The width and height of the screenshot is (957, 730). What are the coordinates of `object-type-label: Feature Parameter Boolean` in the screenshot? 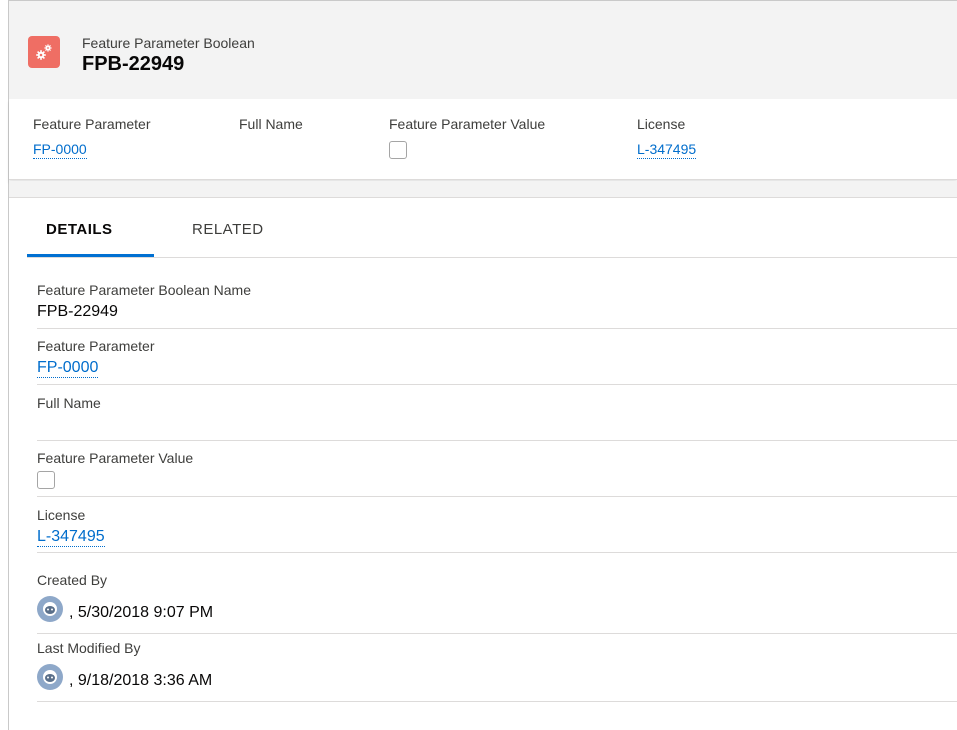 It's located at (168, 43).